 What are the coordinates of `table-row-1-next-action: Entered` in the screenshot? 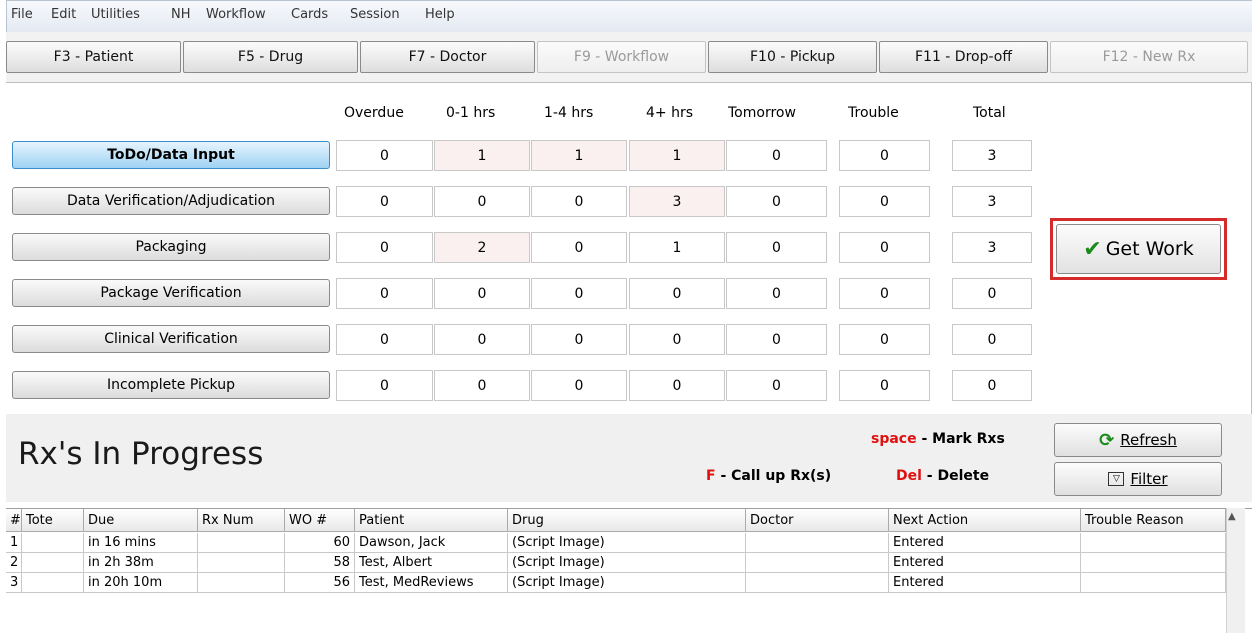 It's located at (985, 543).